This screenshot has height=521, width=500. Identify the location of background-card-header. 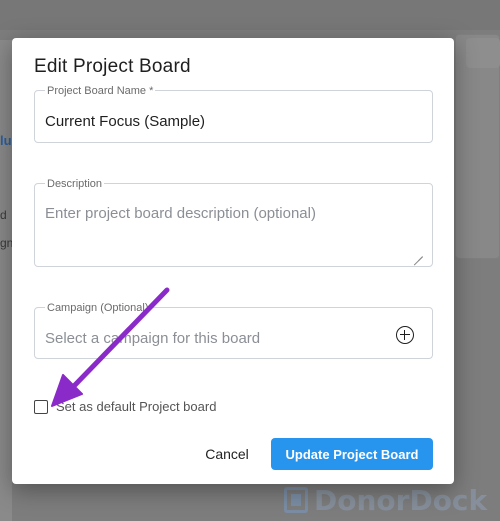
(483, 53).